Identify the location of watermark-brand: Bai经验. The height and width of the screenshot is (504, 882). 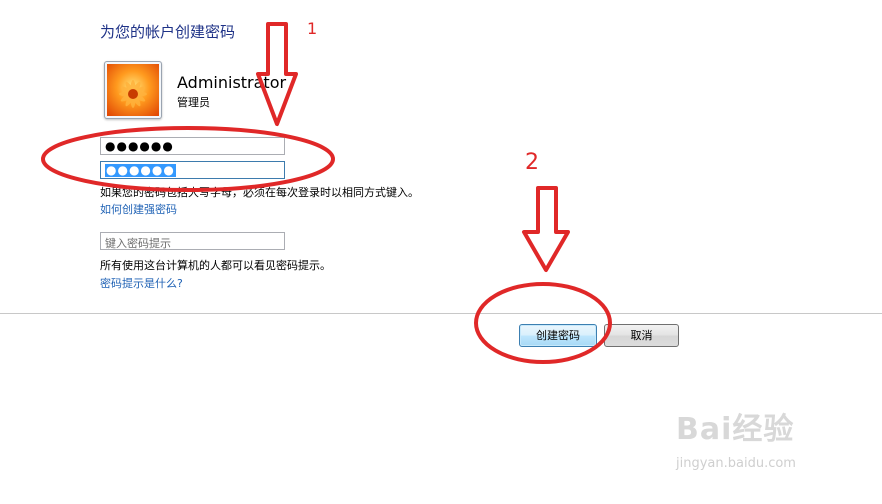
(735, 429).